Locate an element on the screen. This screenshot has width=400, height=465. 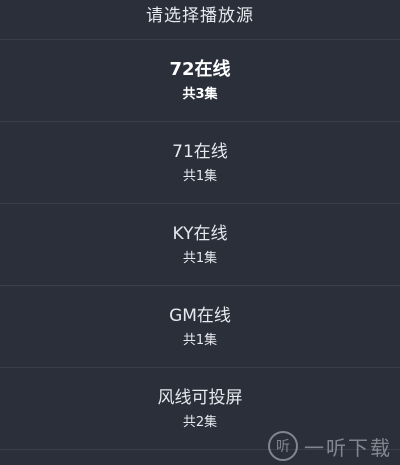
watermark-logo-icon: 听 is located at coordinates (283, 446).